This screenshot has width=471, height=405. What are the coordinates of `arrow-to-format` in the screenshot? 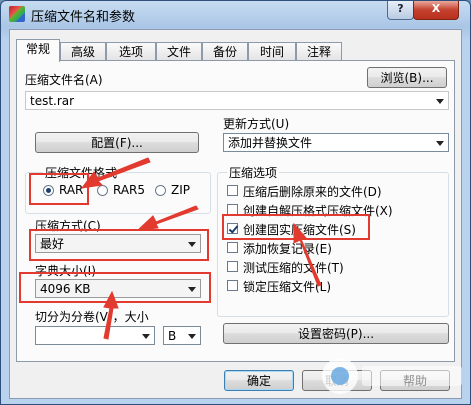 It's located at (115, 173).